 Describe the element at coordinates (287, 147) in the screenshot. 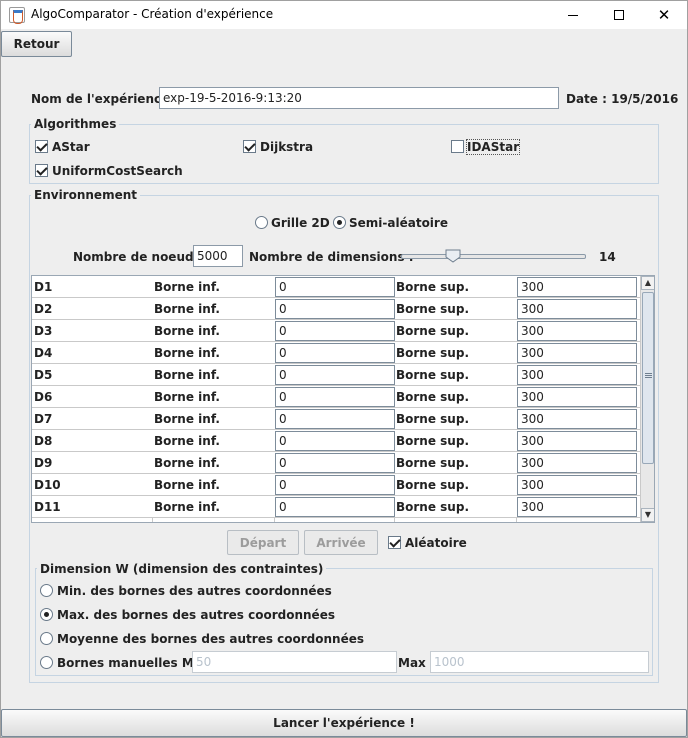

I see `dijkstra-label: Dijkstra` at that location.